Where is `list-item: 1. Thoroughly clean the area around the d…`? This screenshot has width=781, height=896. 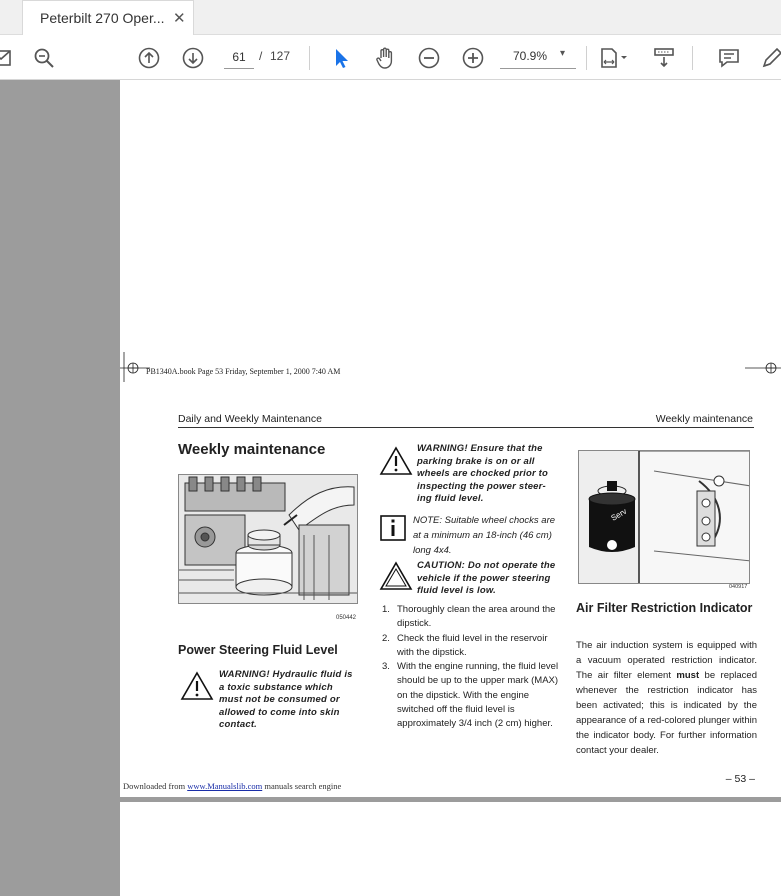 list-item: 1. Thoroughly clean the area around the d… is located at coordinates (469, 617).